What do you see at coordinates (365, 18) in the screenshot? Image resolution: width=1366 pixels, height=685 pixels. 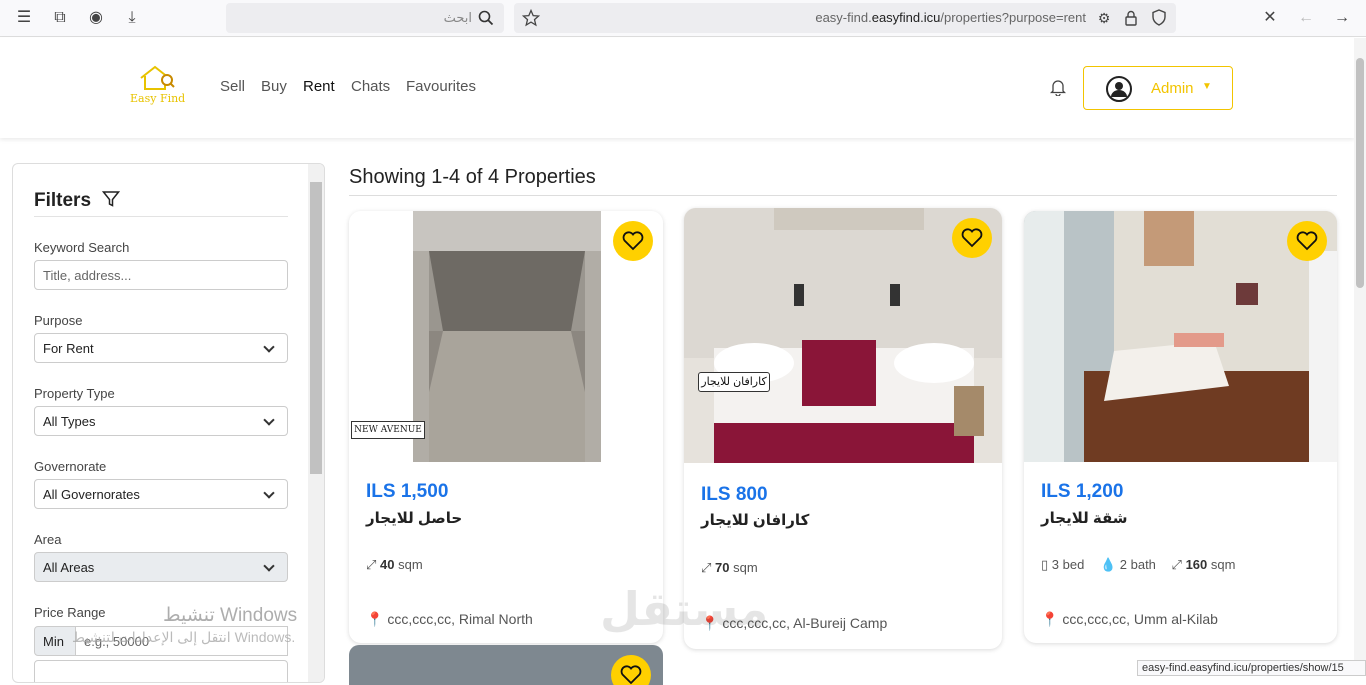 I see `browser-search-input: ابحث` at bounding box center [365, 18].